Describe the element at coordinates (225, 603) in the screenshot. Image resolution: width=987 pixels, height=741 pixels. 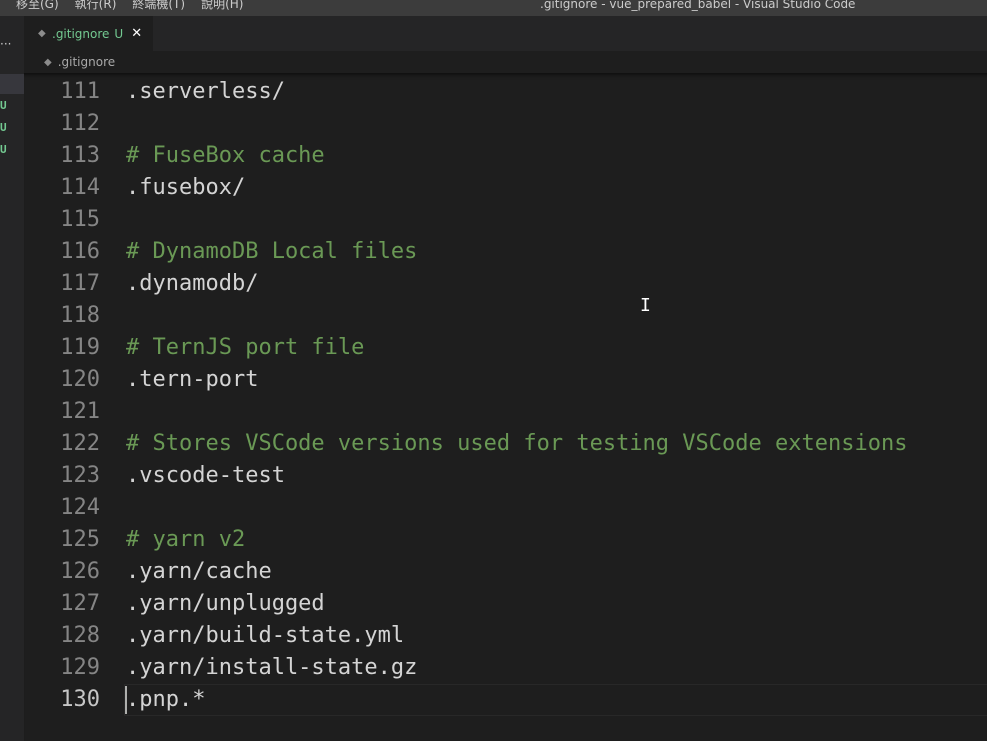
I see `code-text: .yarn/unplugged` at that location.